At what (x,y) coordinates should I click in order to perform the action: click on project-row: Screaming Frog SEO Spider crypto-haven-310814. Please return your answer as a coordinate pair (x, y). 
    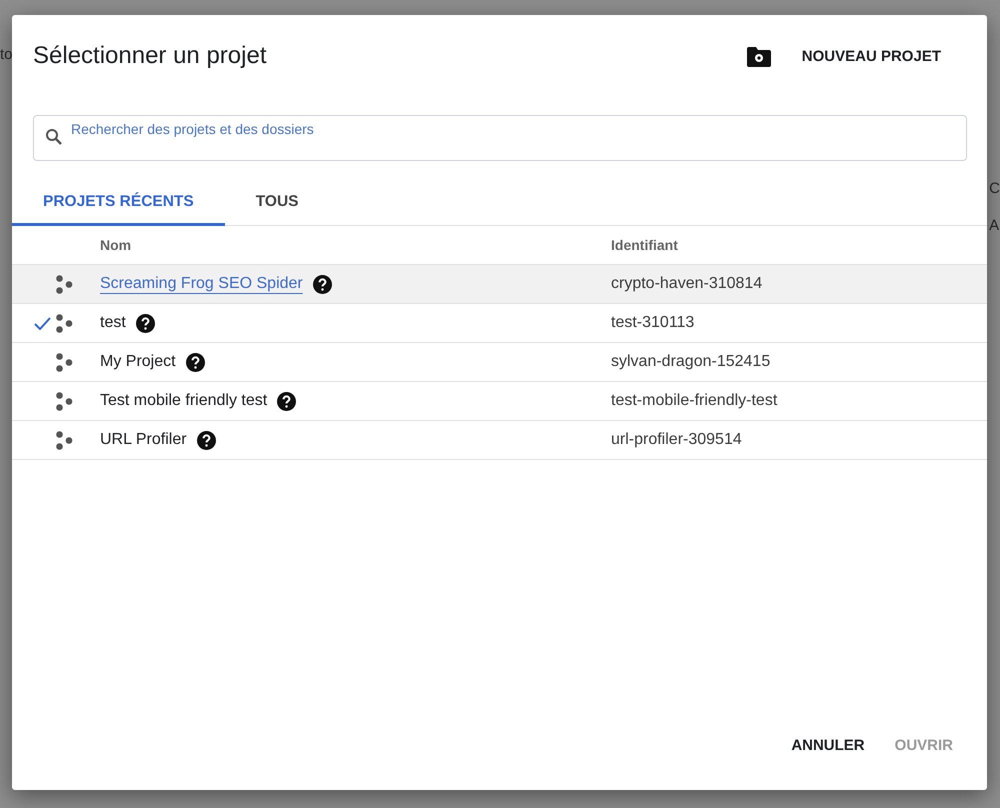
    Looking at the image, I should click on (499, 284).